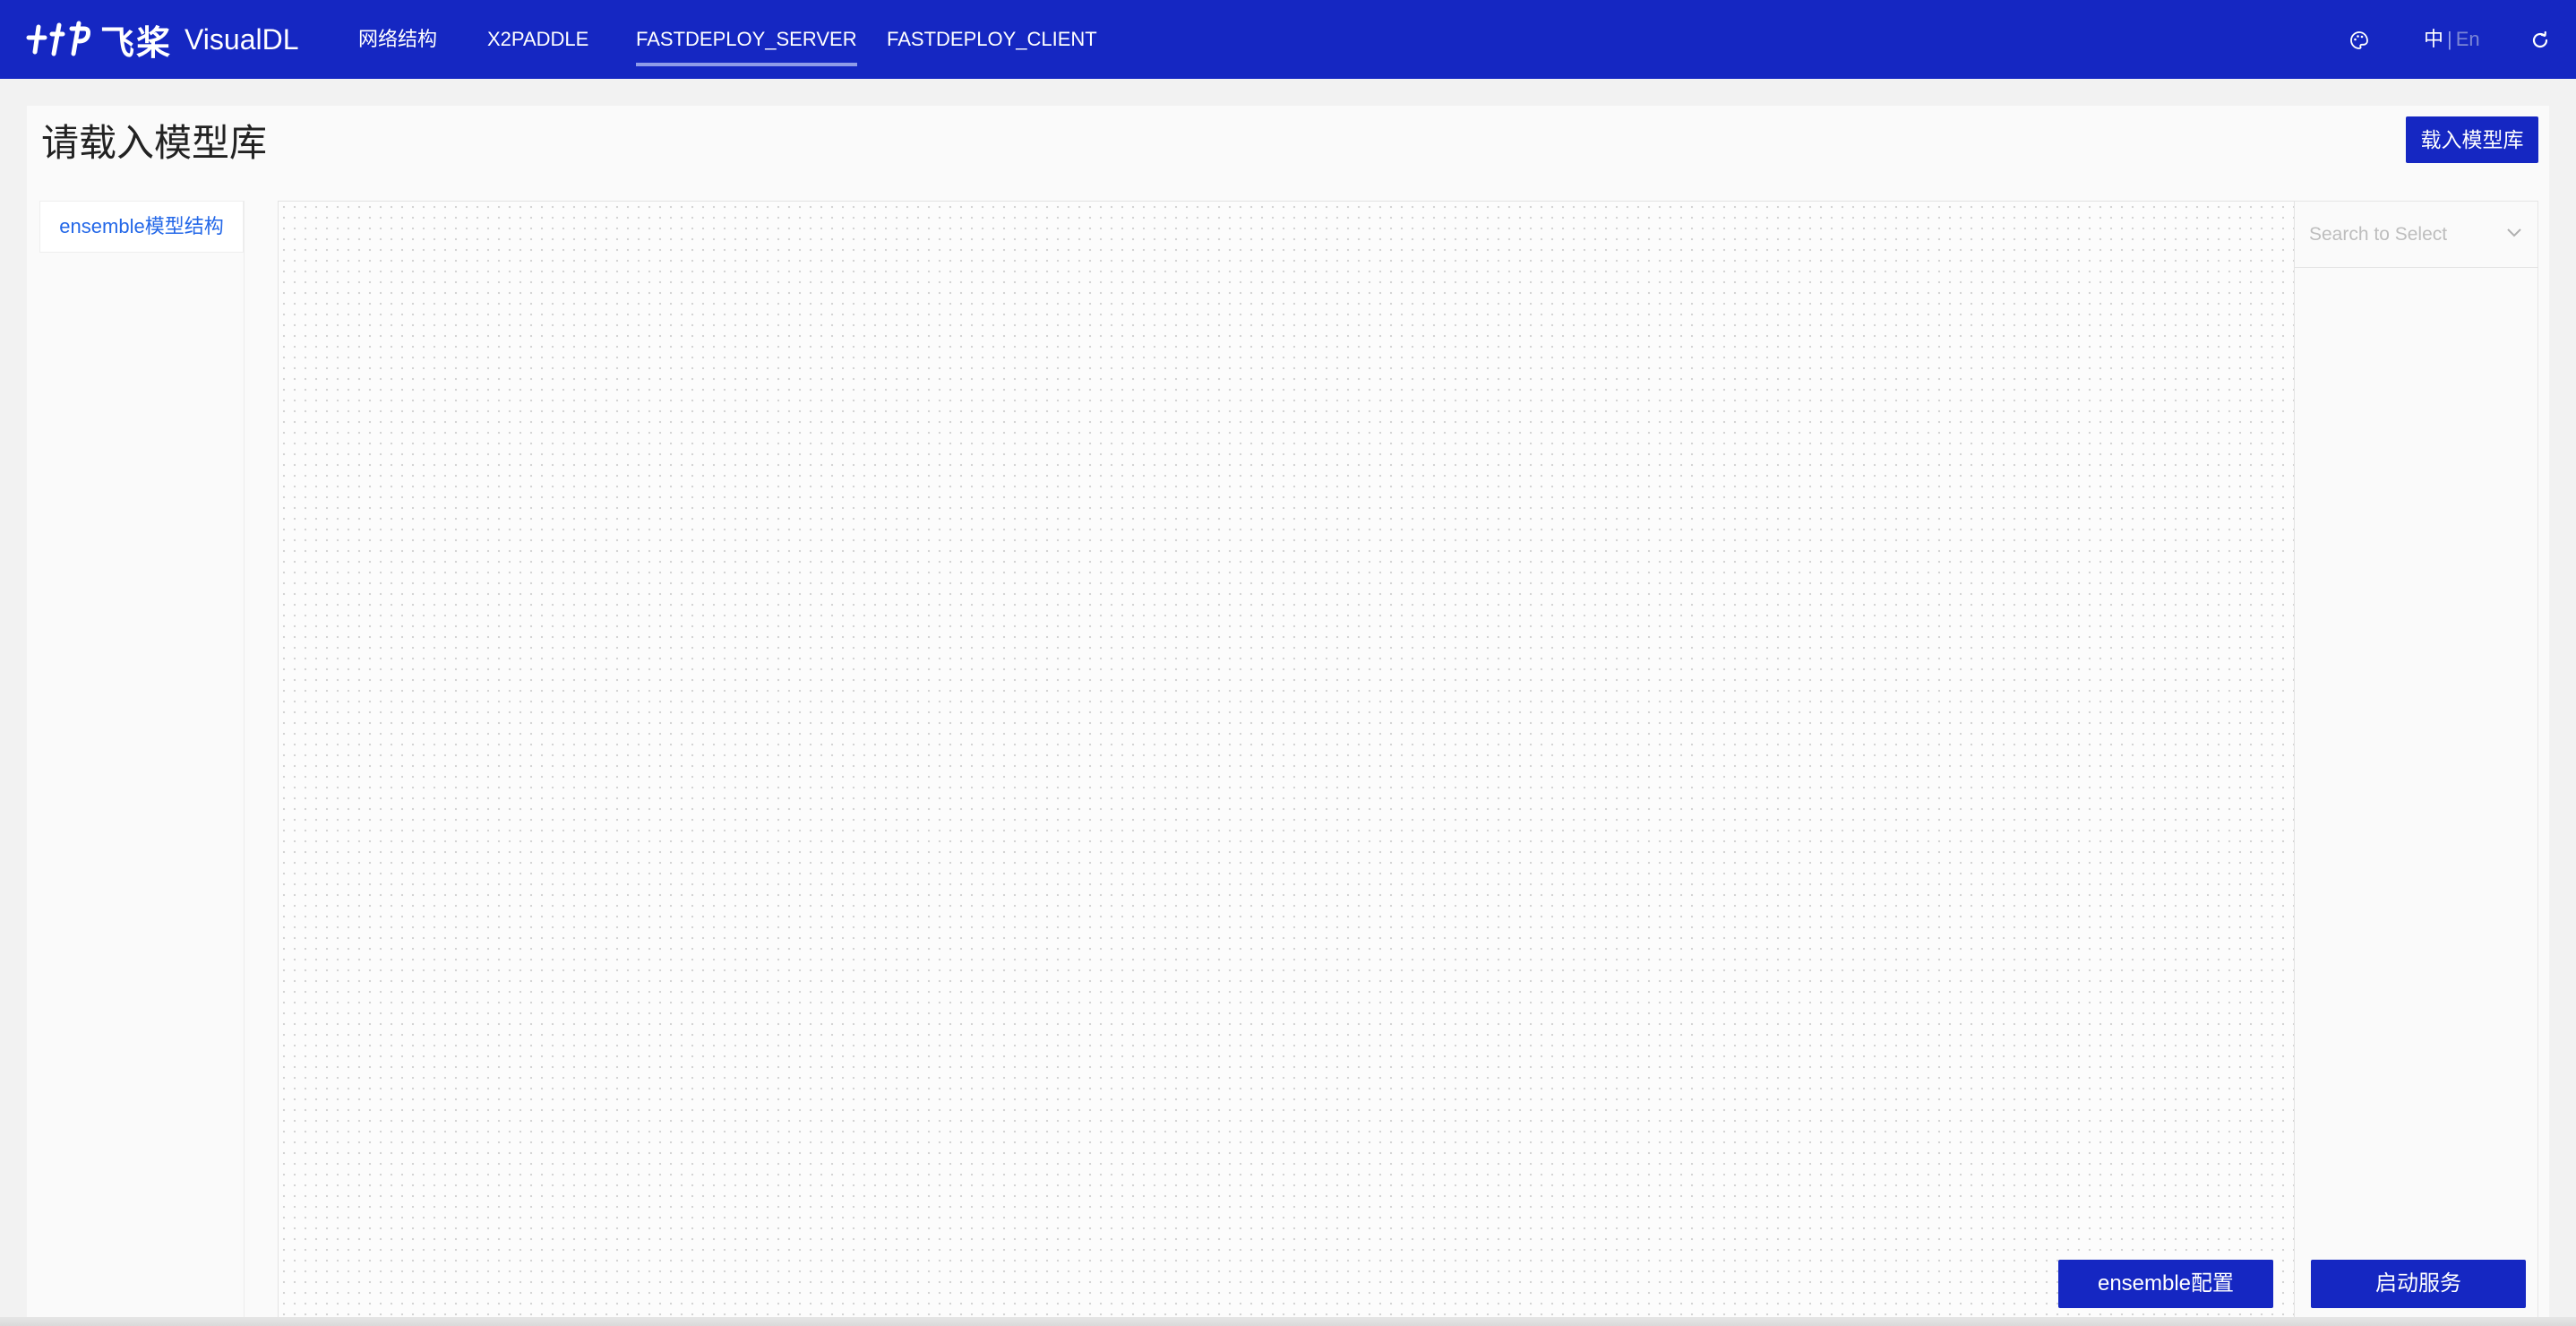  Describe the element at coordinates (746, 39) in the screenshot. I see `nav-fastdeploy-server: FASTDEPLOY_SERVER` at that location.